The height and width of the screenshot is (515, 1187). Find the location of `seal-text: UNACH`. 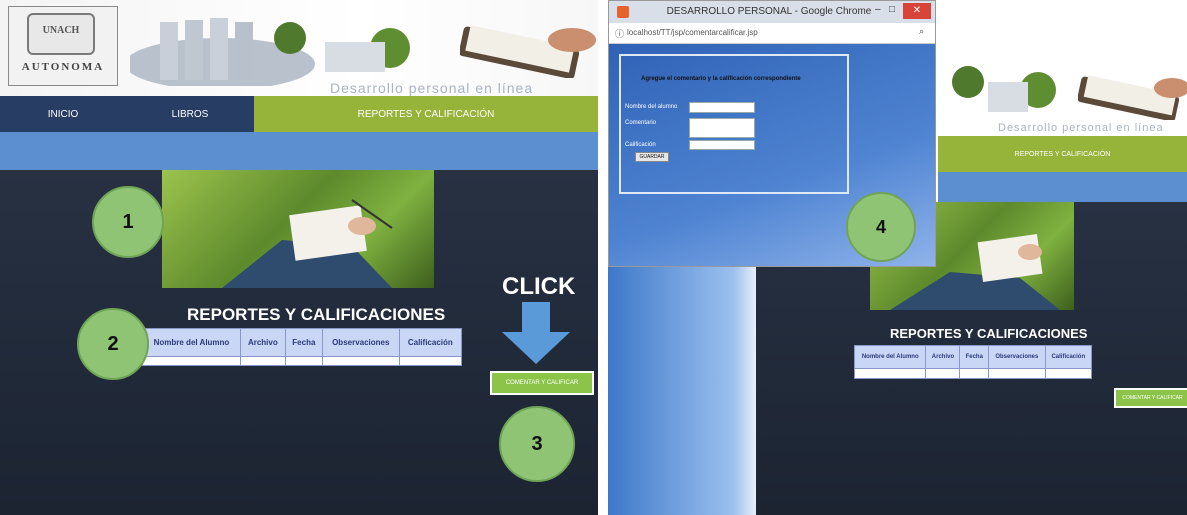

seal-text: UNACH is located at coordinates (61, 30).